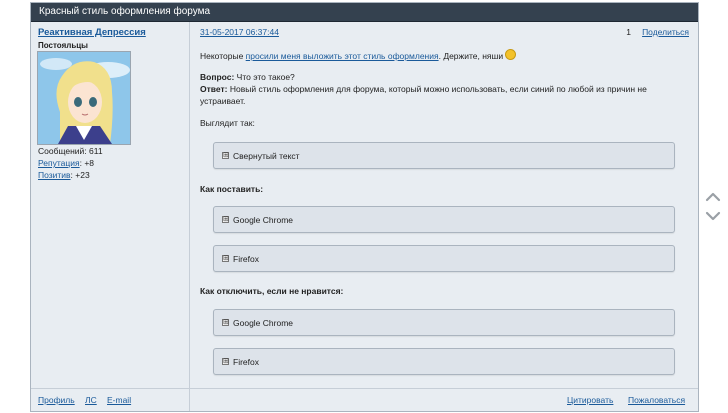 The width and height of the screenshot is (728, 413). I want to click on answer-line-2: устраивает., so click(223, 101).